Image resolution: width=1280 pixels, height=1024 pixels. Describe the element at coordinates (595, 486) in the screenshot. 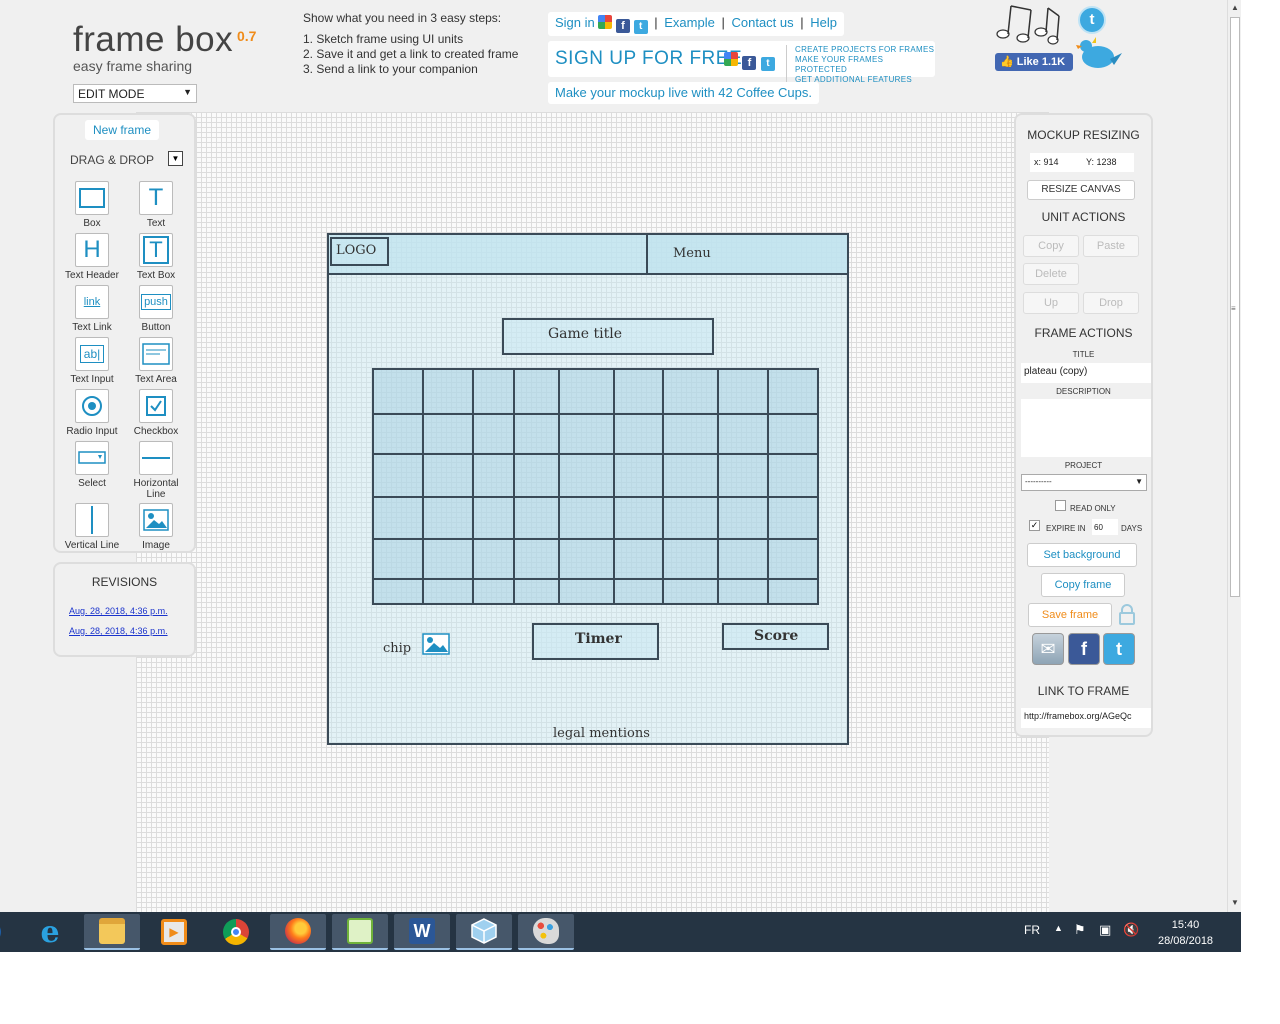

I see `mockup-game-board` at that location.